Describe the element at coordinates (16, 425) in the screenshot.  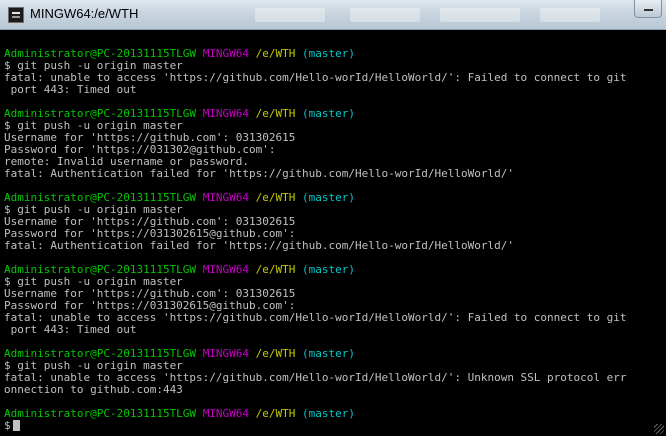
I see `text-cursor` at that location.